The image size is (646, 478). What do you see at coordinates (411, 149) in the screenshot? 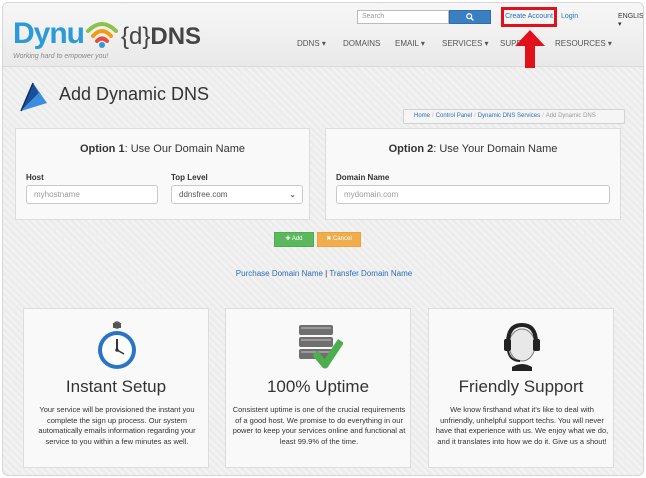
I see `option2-title-bold: Option 2` at bounding box center [411, 149].